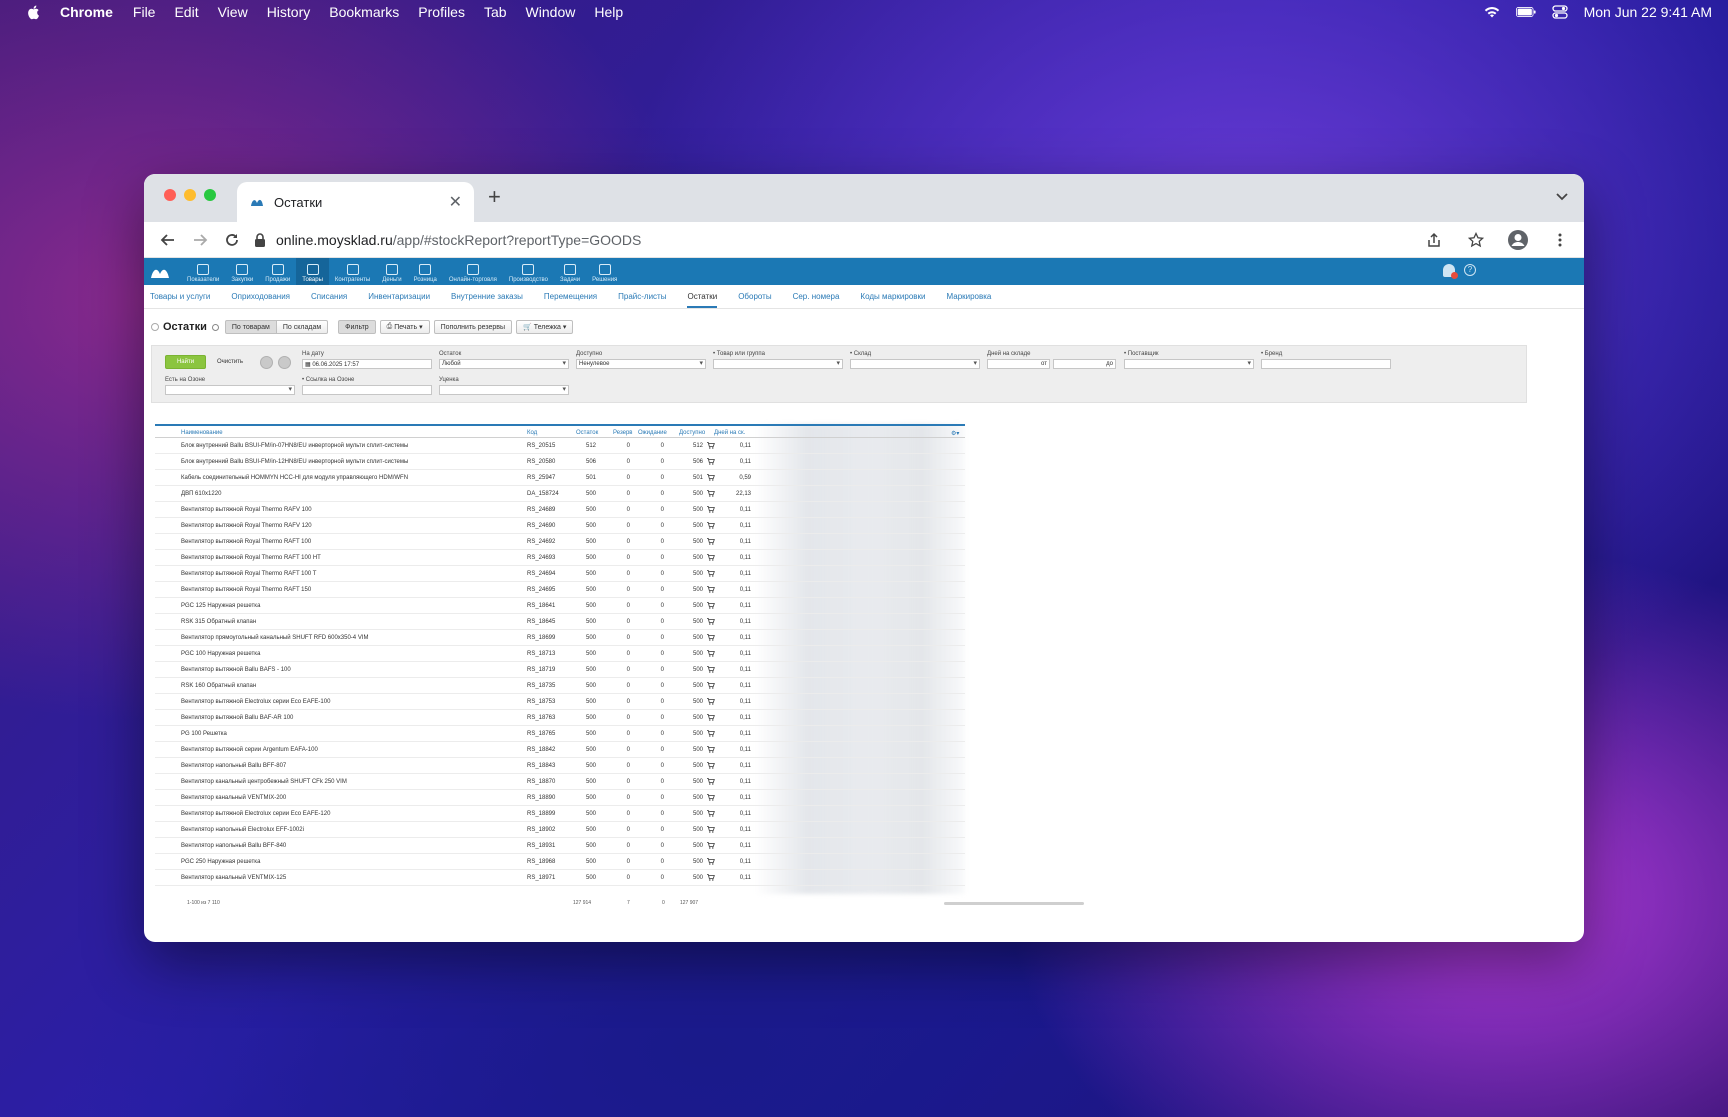  I want to click on table-row: PG 100 Решетка RS_18765 500 0 0 500 0,11, so click(560, 734).